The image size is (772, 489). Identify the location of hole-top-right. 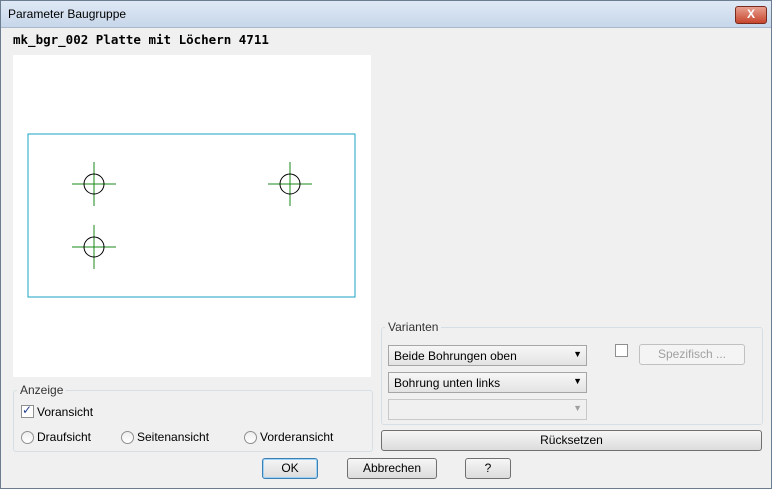
(290, 184).